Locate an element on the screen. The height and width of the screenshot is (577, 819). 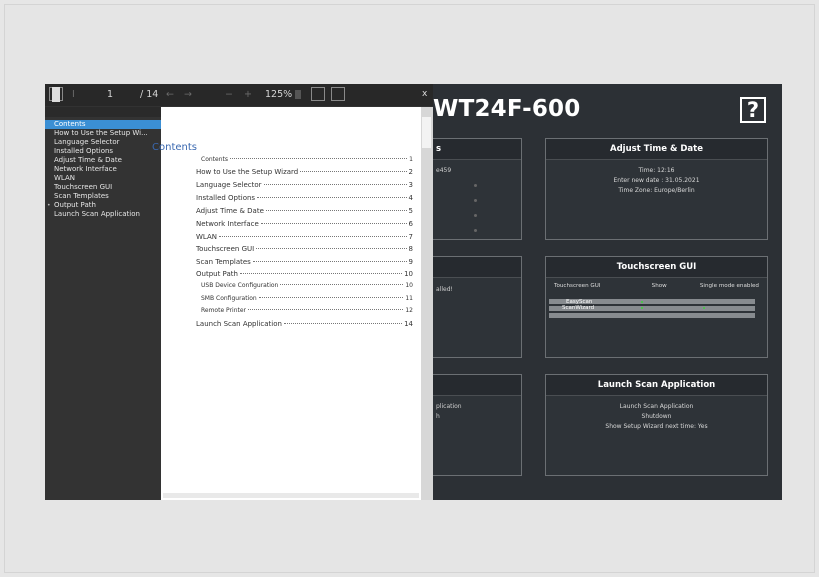
launch-scan-link: Launch Scan Application is located at coordinates (656, 407).